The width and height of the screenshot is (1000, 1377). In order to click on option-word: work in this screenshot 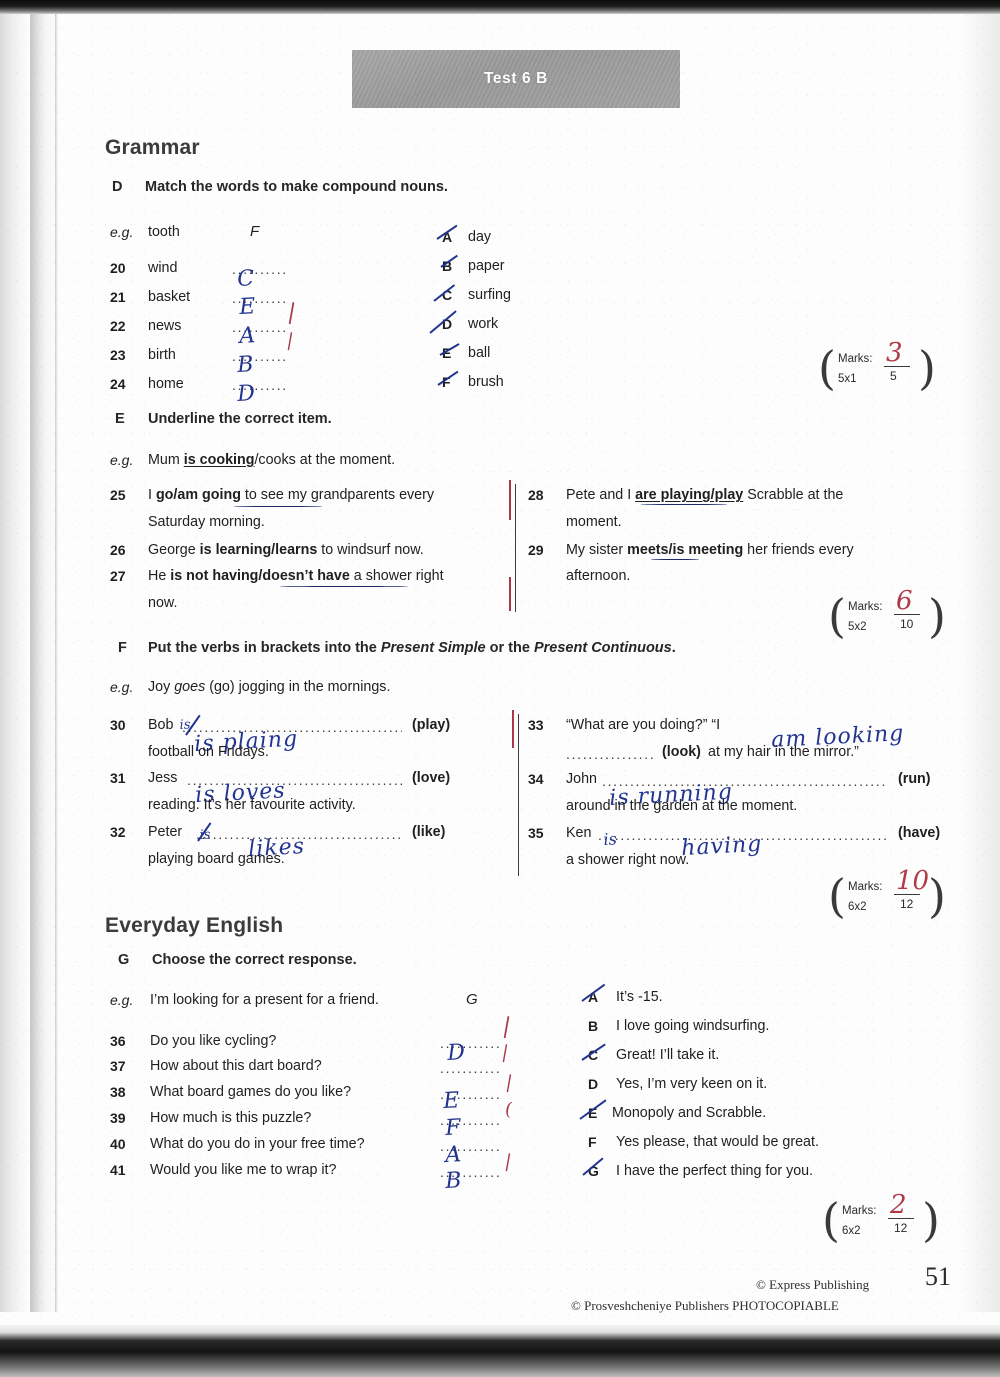, I will do `click(483, 324)`.